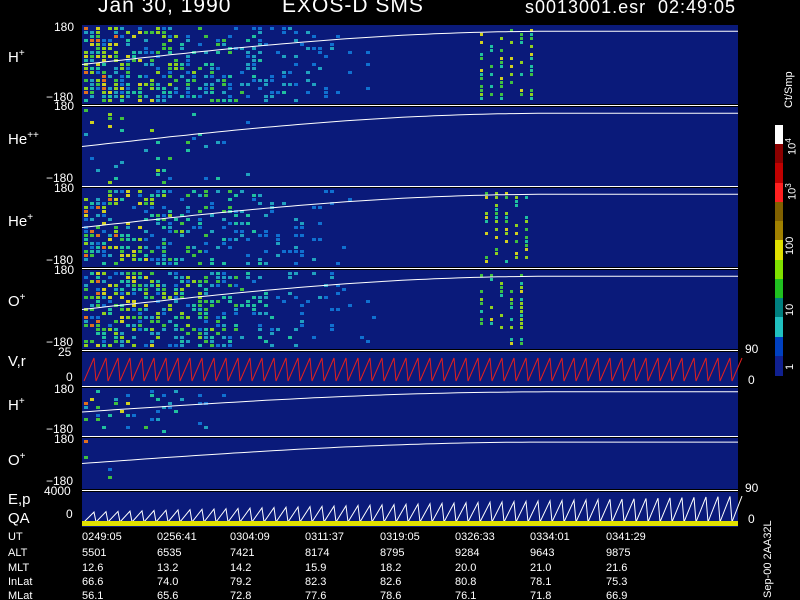  What do you see at coordinates (391, 595) in the screenshot?
I see `footer-cell-mlat: 78.6` at bounding box center [391, 595].